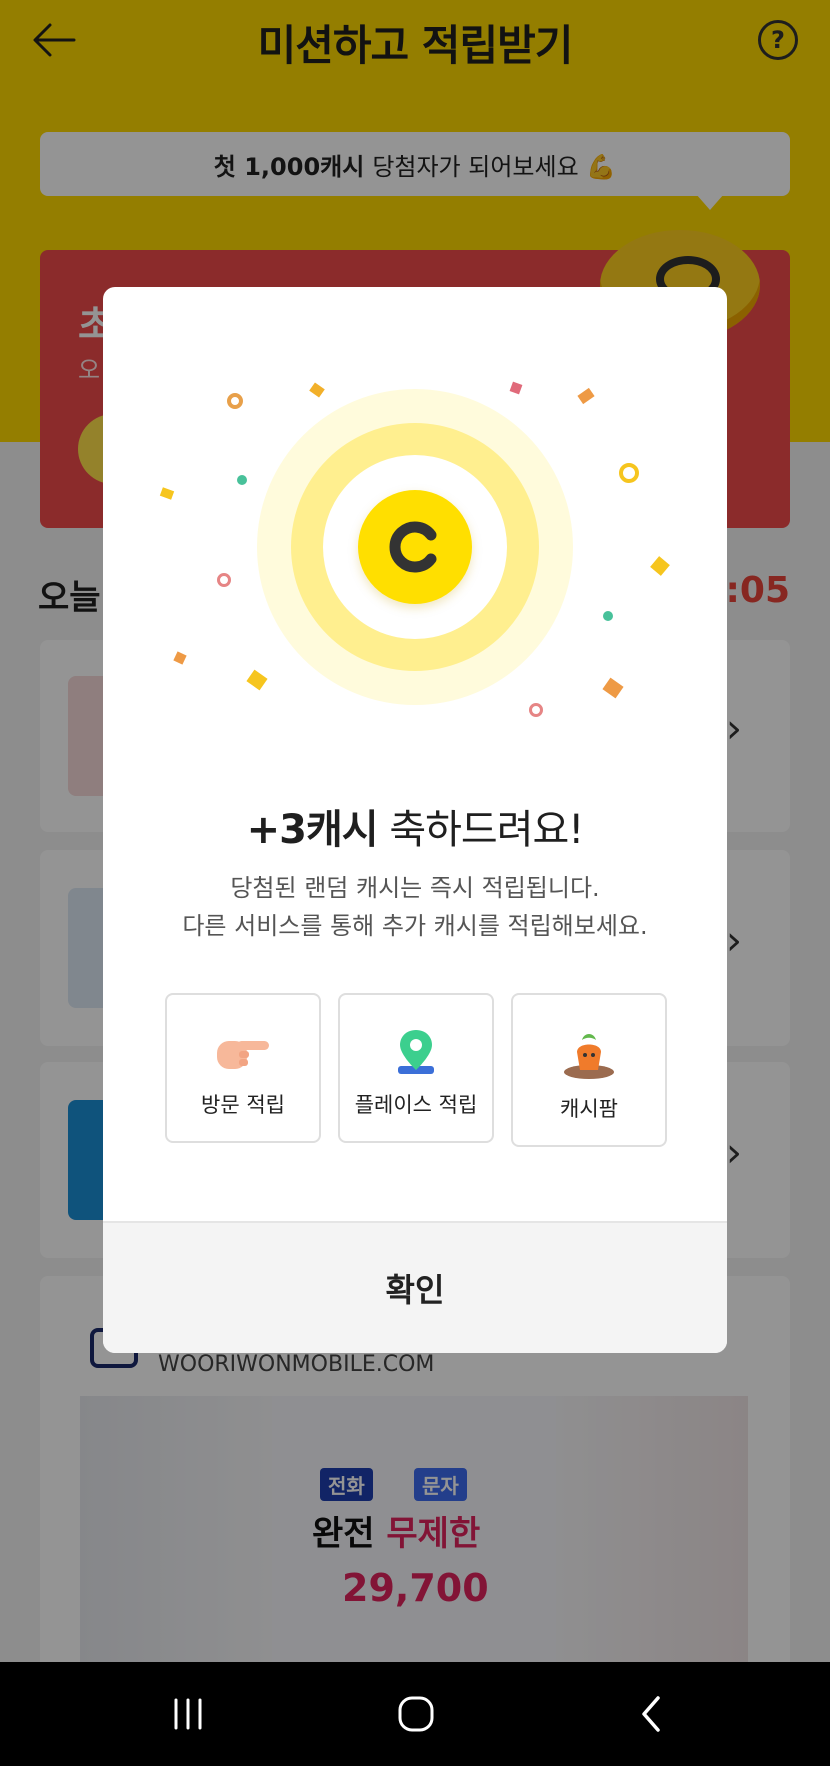 The image size is (830, 1766). I want to click on recent-apps-button, so click(188, 1714).